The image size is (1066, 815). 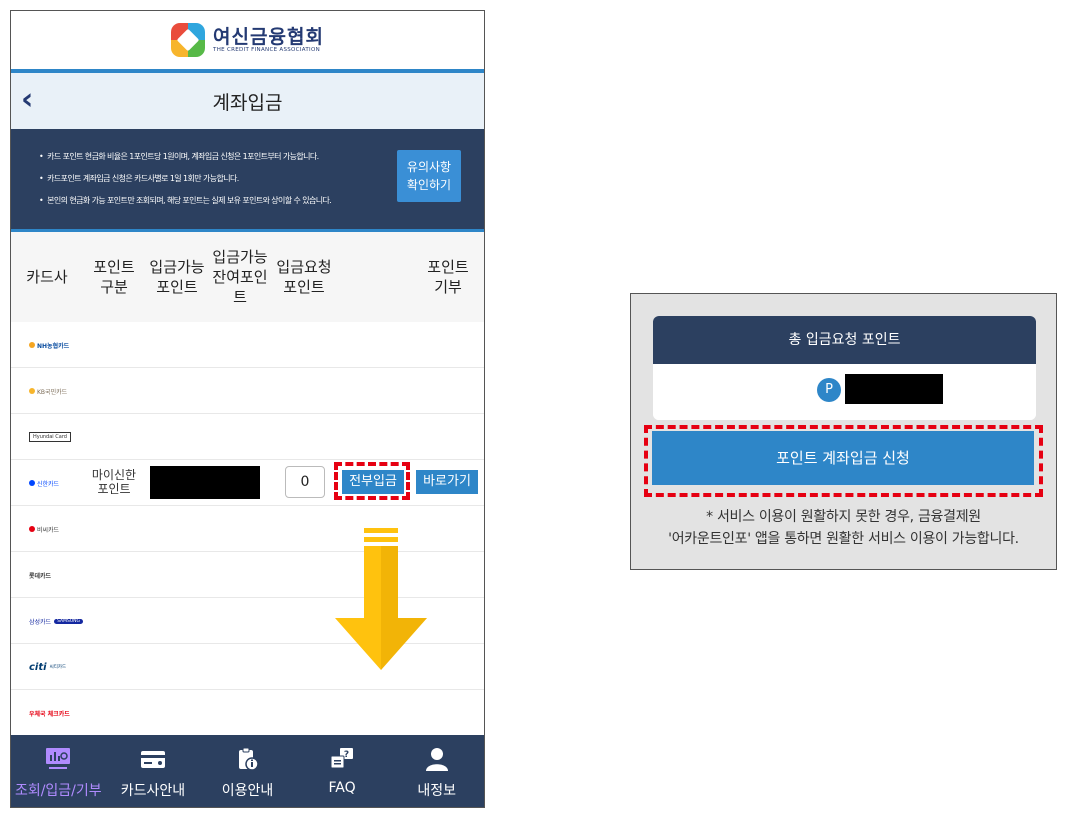 I want to click on table-row: 신한카드 마이신한 포인트 0 전부입금 바로가기, so click(x=247, y=483).